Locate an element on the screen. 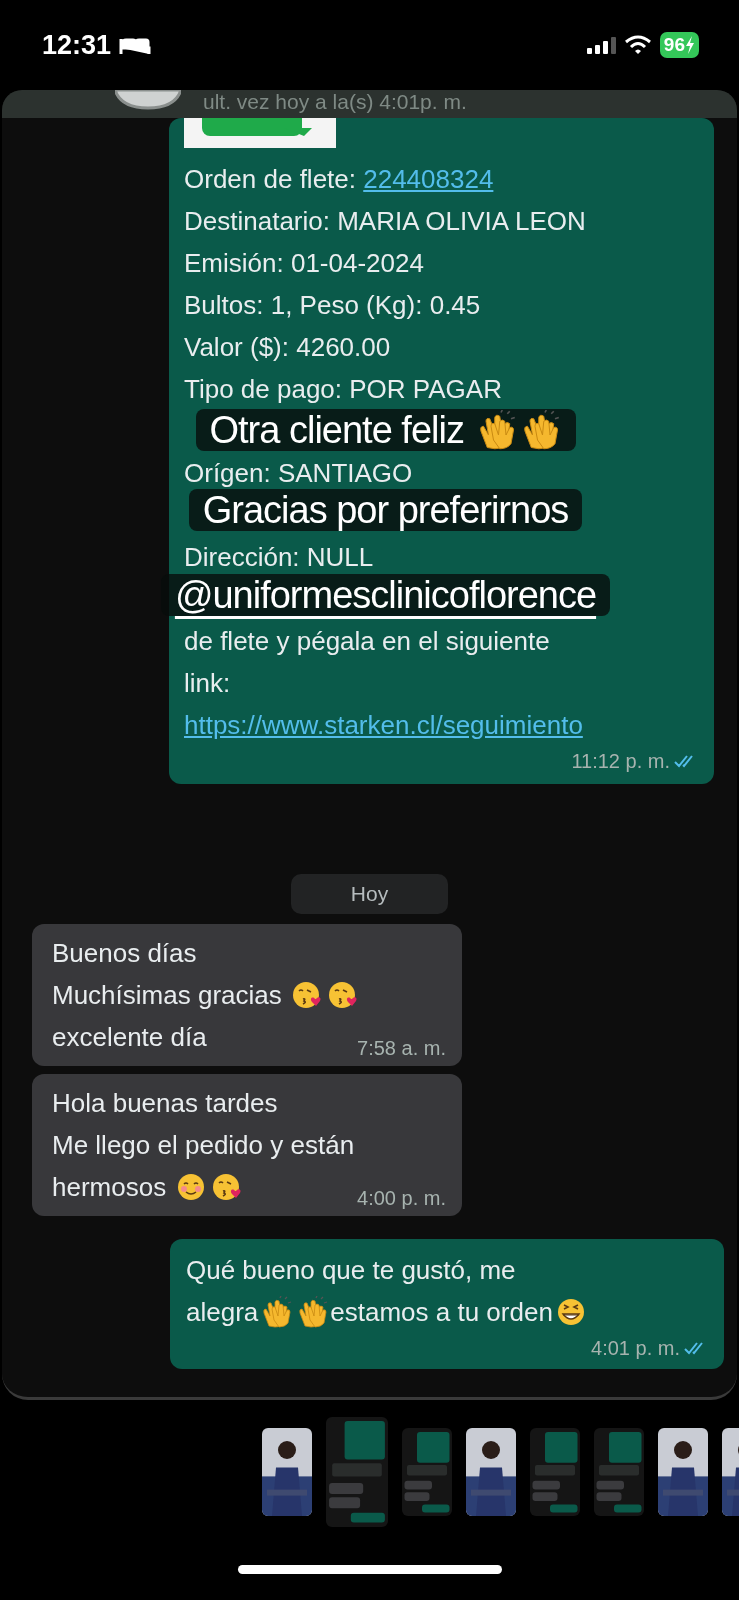 The height and width of the screenshot is (1600, 739). message-time: 7:58 a. m. is located at coordinates (401, 1047).